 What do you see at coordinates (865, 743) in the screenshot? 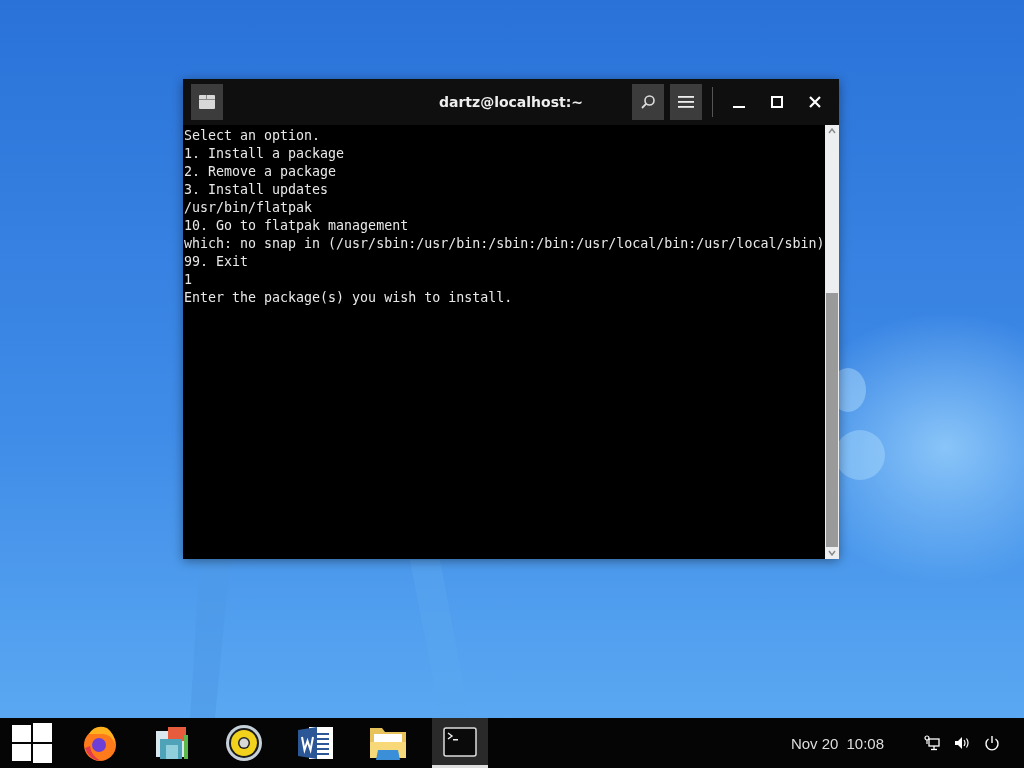
I see `time: 10:08` at bounding box center [865, 743].